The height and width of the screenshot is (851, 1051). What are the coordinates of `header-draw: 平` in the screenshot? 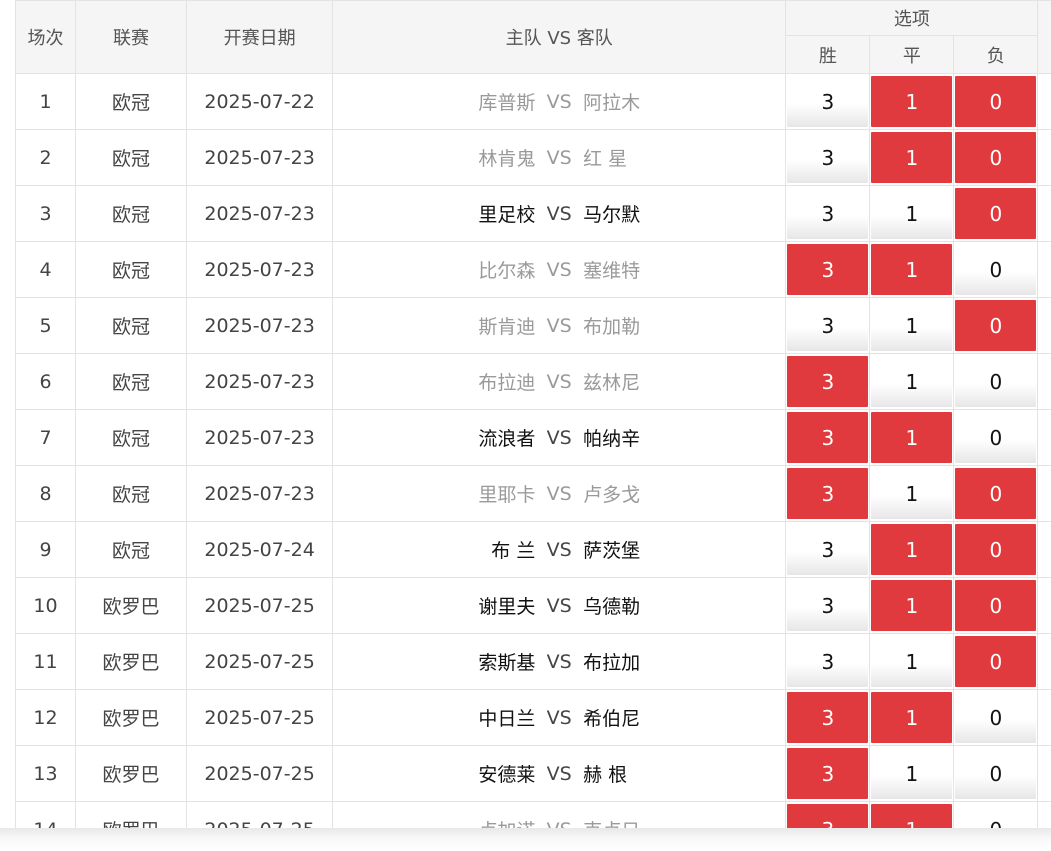 It's located at (912, 54).